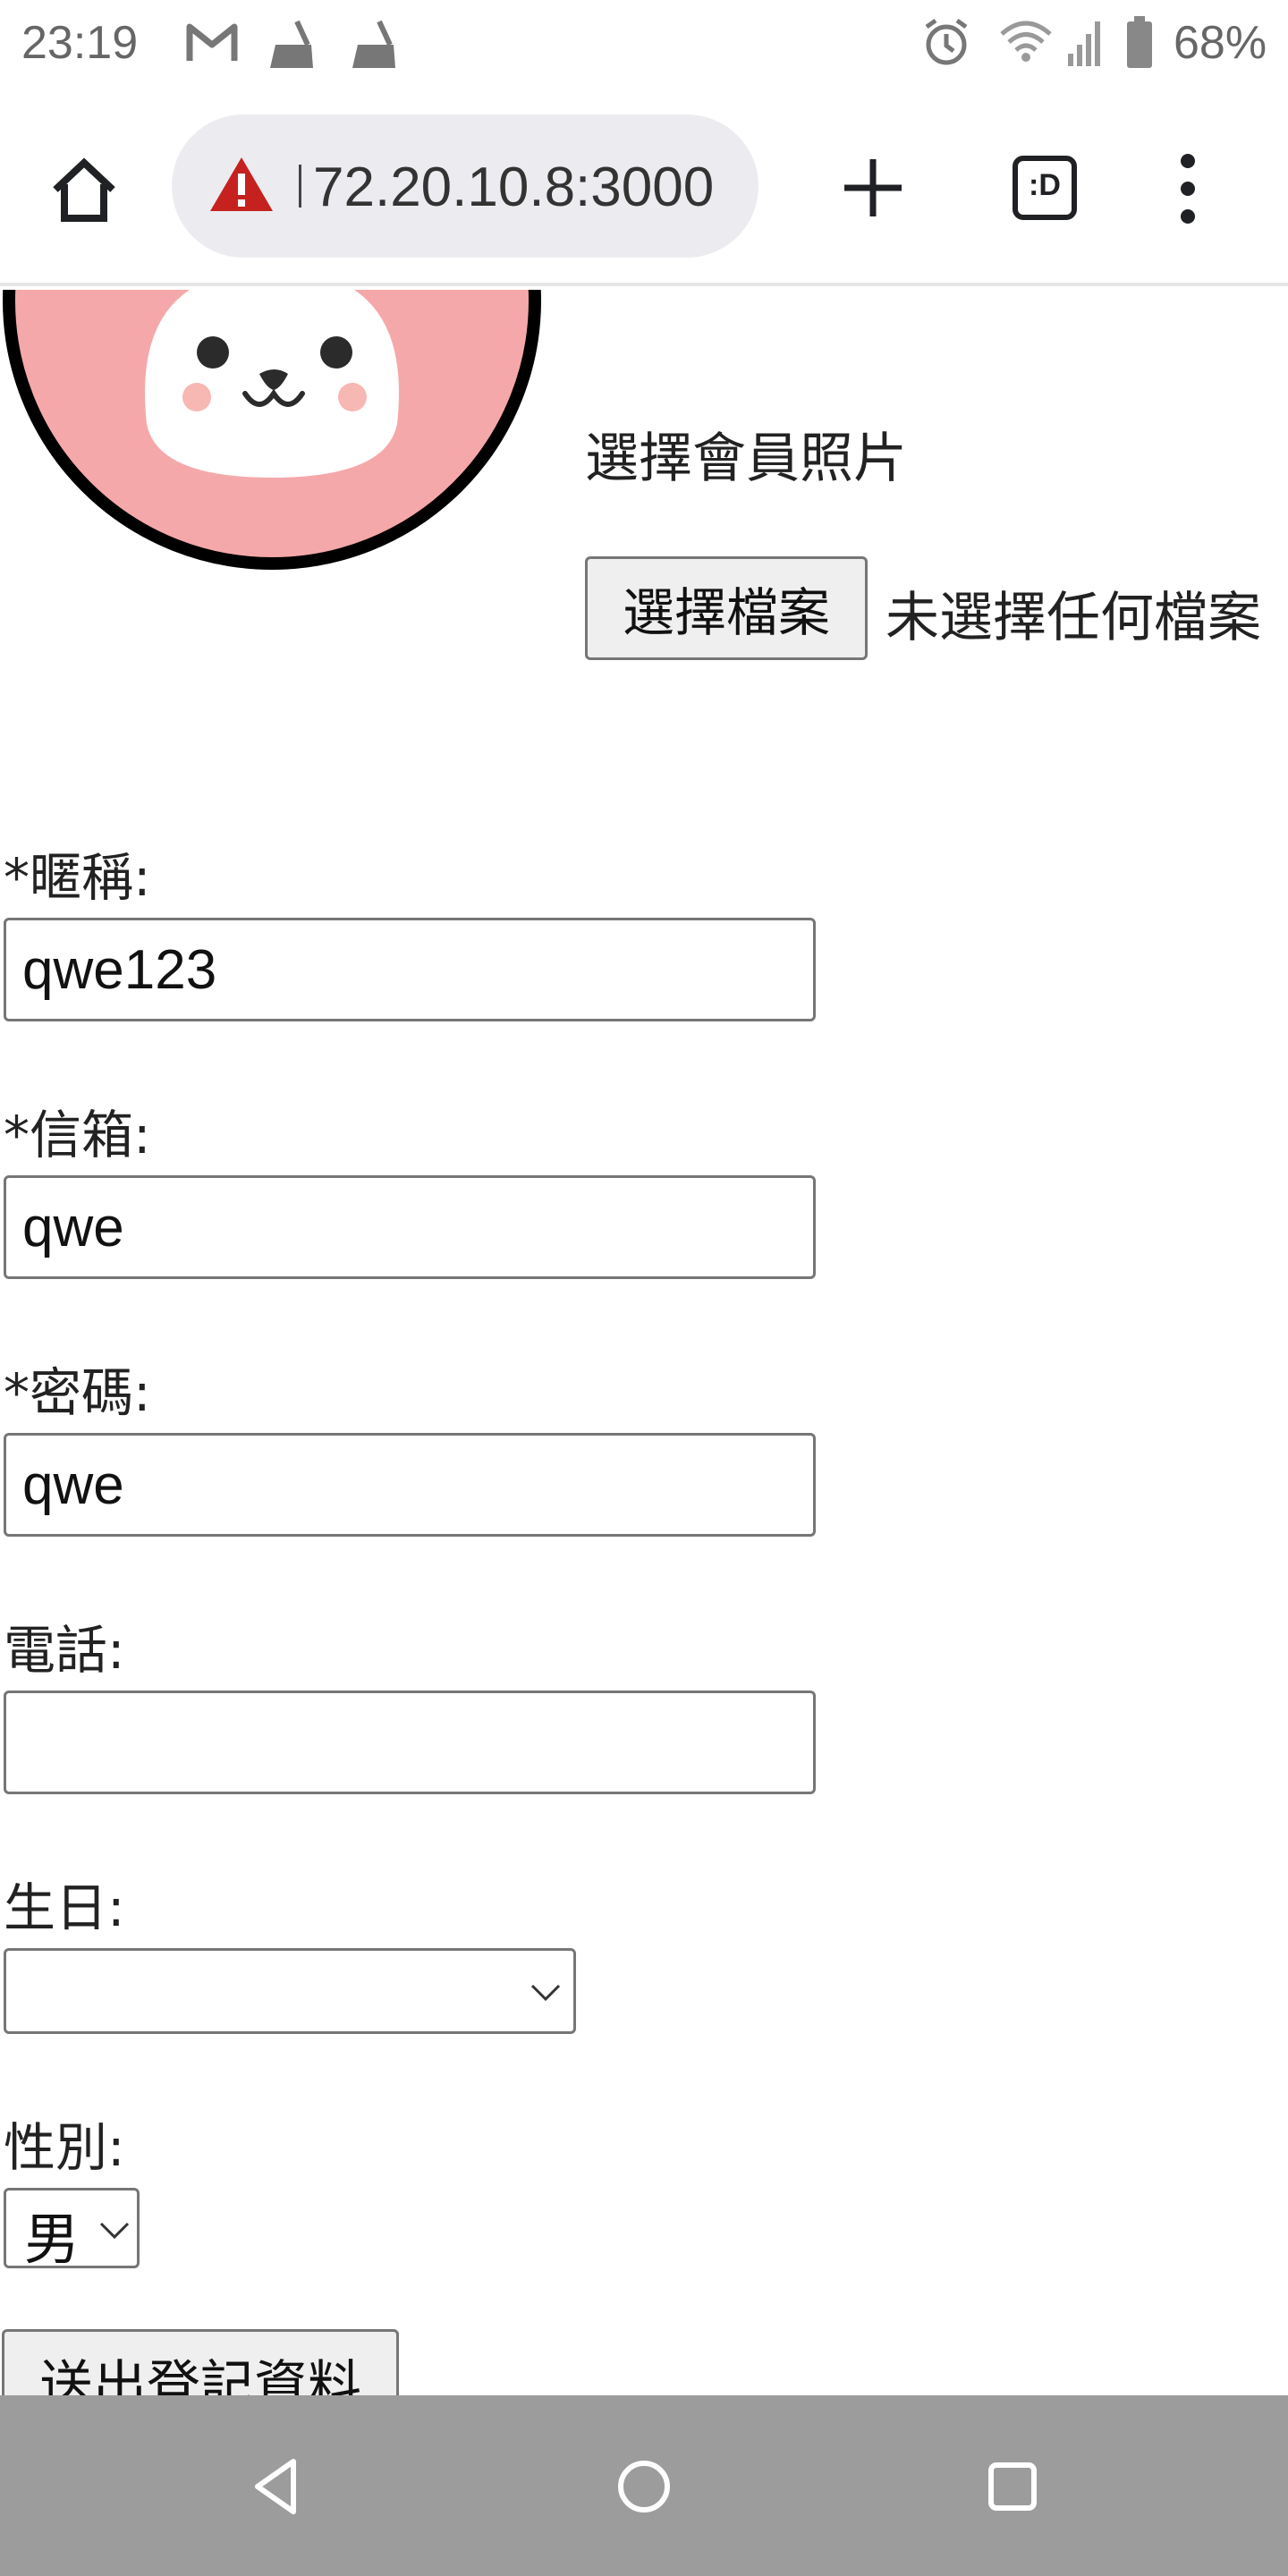 The image size is (1288, 2576). I want to click on tab-switcher-icon: :D, so click(1045, 188).